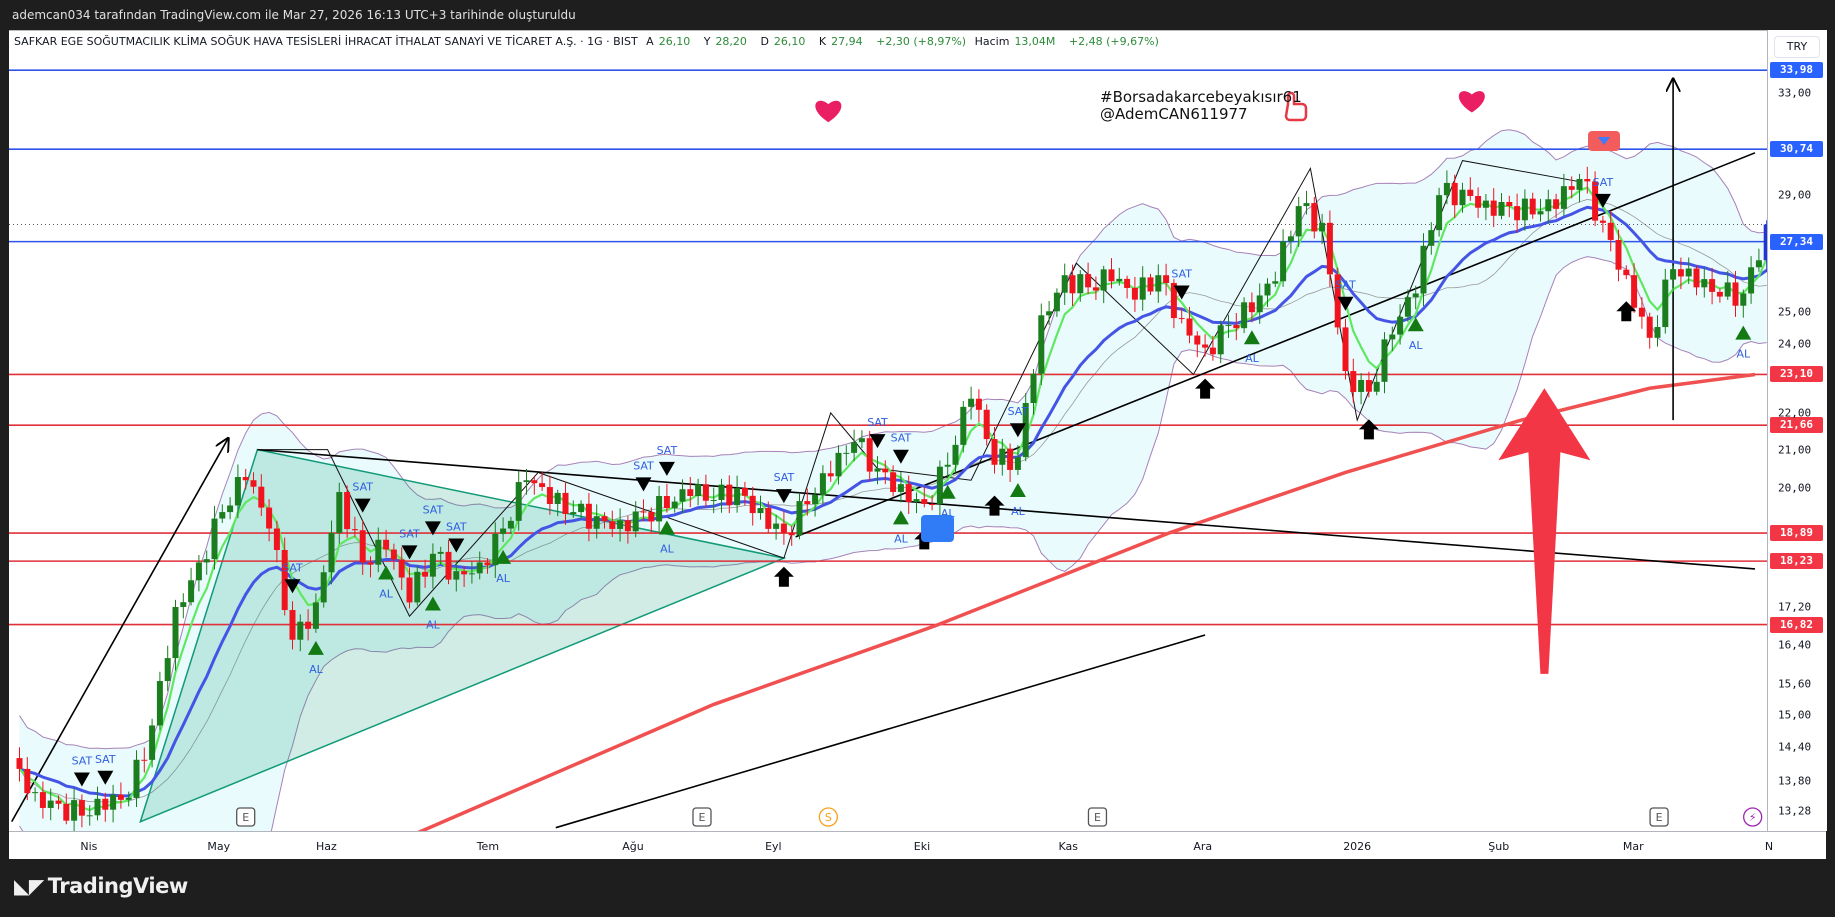 Image resolution: width=1835 pixels, height=917 pixels. What do you see at coordinates (1795, 684) in the screenshot?
I see `price-tick-label: 15,60` at bounding box center [1795, 684].